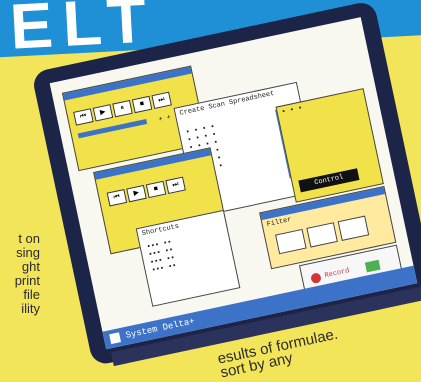 This screenshot has width=421, height=382. I want to click on palette-window: ▪ ▪ ▪ Control, so click(329, 145).